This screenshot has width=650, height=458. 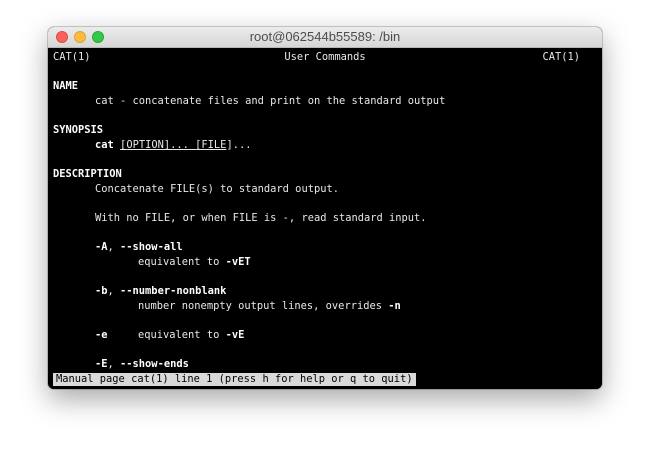 What do you see at coordinates (151, 247) in the screenshot?
I see `option-A-long: --show-all` at bounding box center [151, 247].